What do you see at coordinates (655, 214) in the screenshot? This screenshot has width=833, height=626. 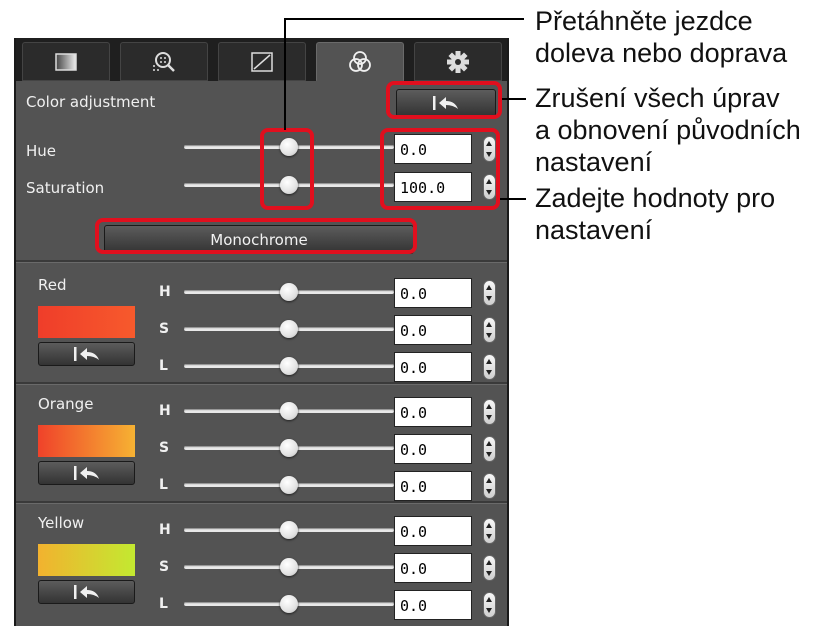 I see `callout-enter-values: Zadejte hodnoty pro nastavení` at bounding box center [655, 214].